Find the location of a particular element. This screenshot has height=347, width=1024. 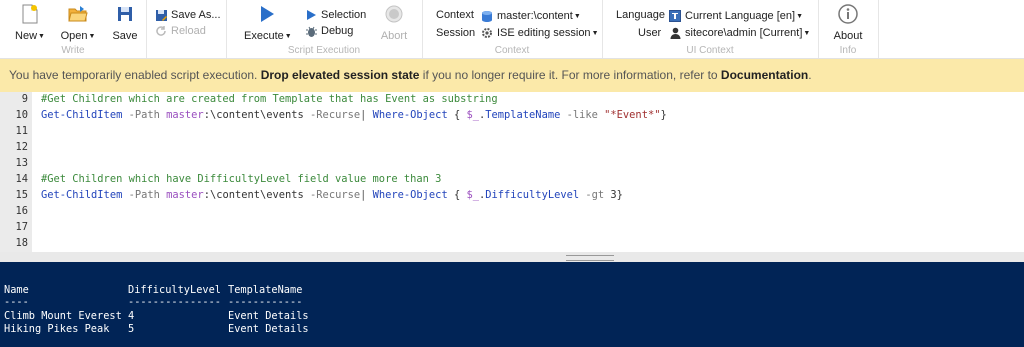

execute-button-label: Execute is located at coordinates (264, 36).